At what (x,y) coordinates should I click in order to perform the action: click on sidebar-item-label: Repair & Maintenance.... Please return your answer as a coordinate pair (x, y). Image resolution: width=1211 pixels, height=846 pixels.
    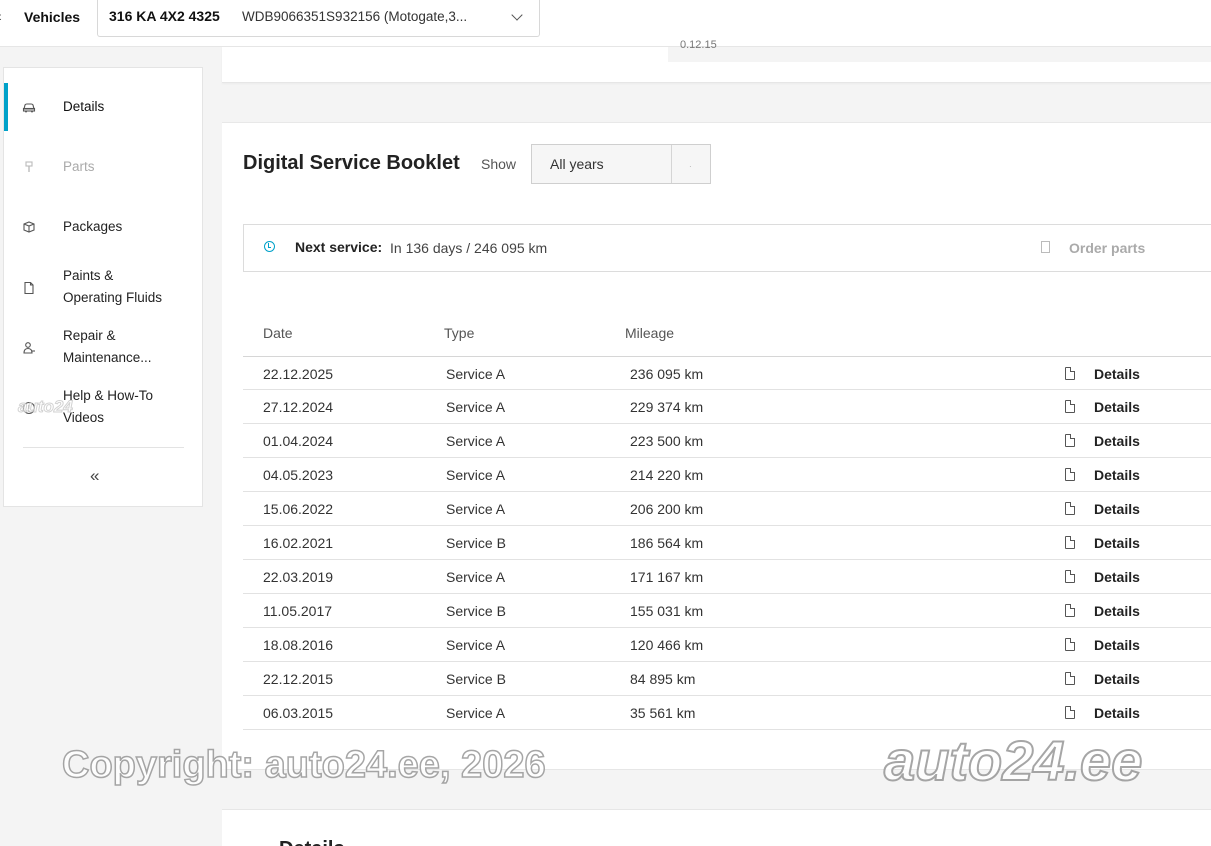
    Looking at the image, I should click on (107, 347).